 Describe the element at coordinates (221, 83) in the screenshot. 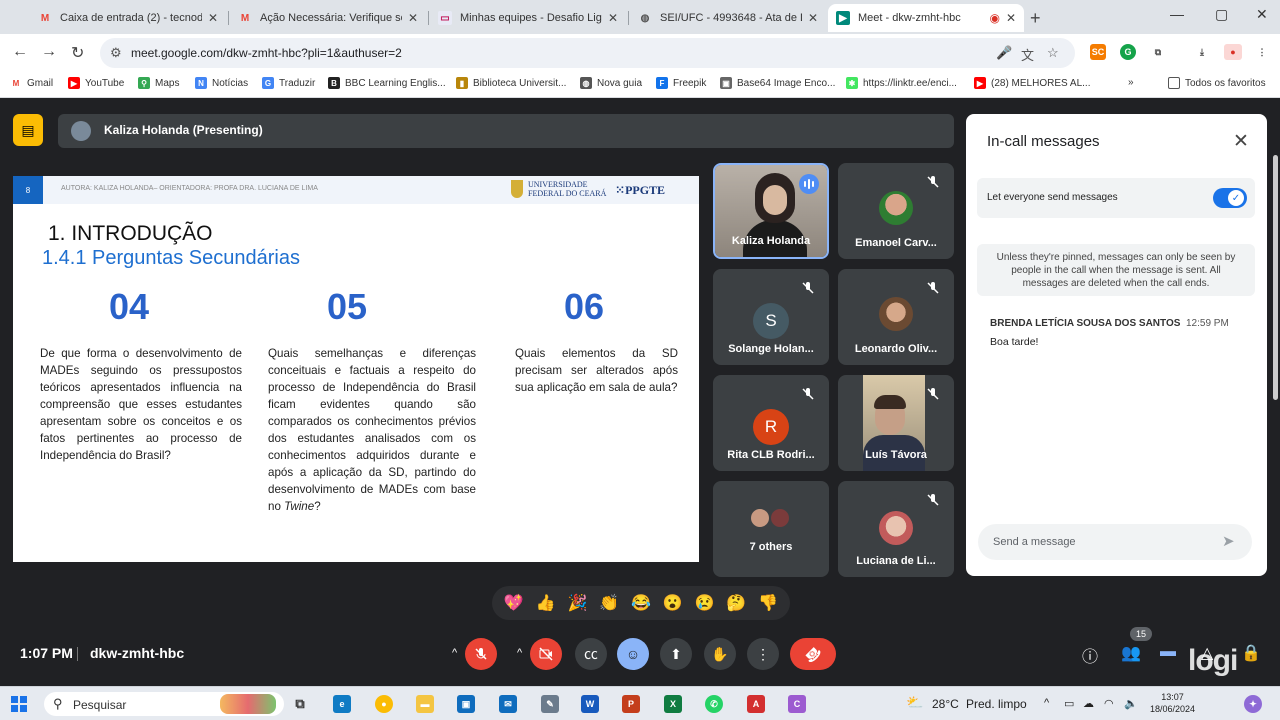

I see `bookmark-noticias: N Notícias` at that location.